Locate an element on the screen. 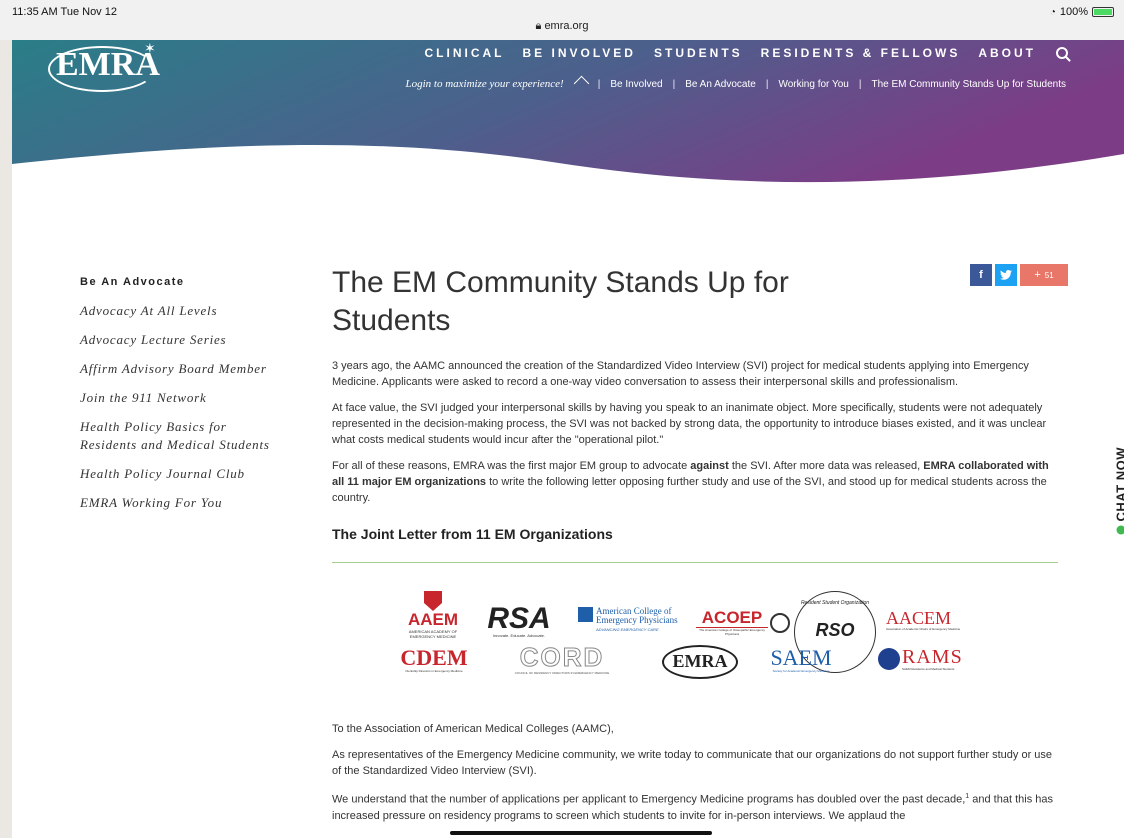  nav-residents-fellows: RESIDENTS & FELLOWS is located at coordinates (861, 53).